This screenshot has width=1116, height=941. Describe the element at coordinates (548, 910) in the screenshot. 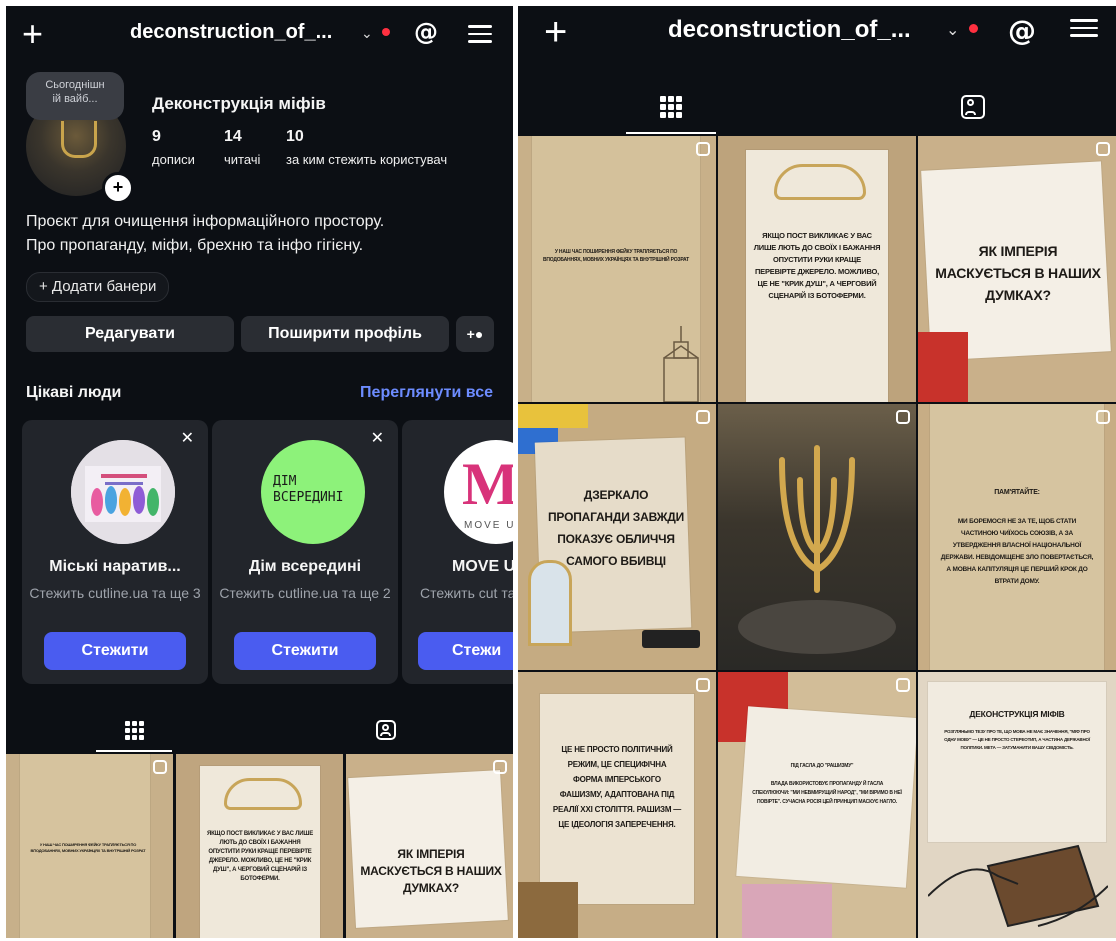

I see `wheat-decoration` at that location.